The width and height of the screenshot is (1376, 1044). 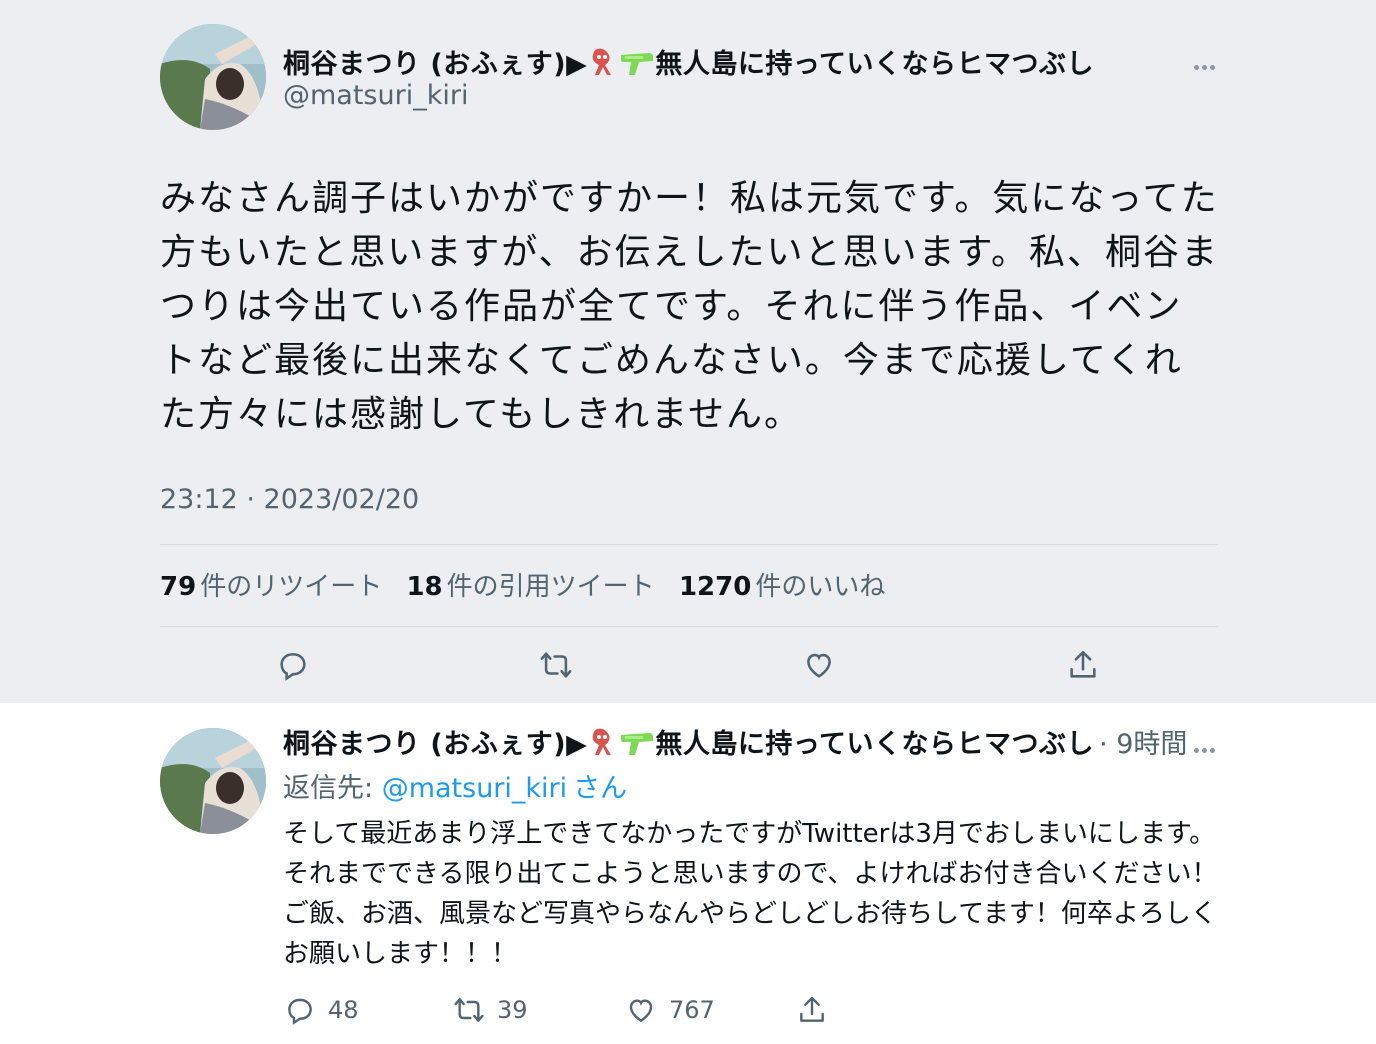 What do you see at coordinates (213, 77) in the screenshot?
I see `avatar` at bounding box center [213, 77].